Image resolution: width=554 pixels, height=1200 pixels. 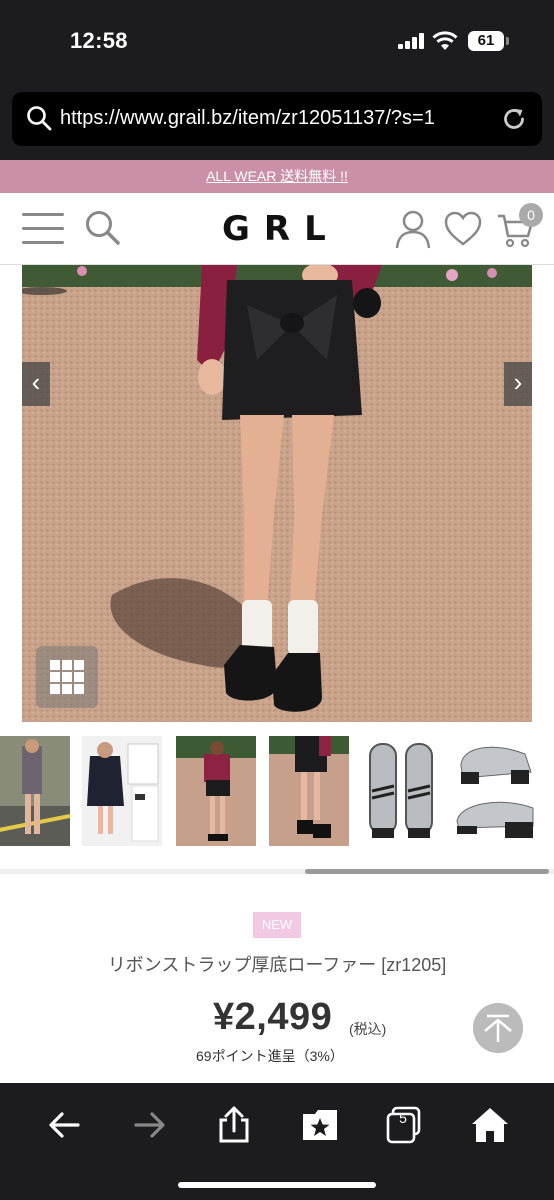 What do you see at coordinates (277, 1185) in the screenshot?
I see `home-indicator` at bounding box center [277, 1185].